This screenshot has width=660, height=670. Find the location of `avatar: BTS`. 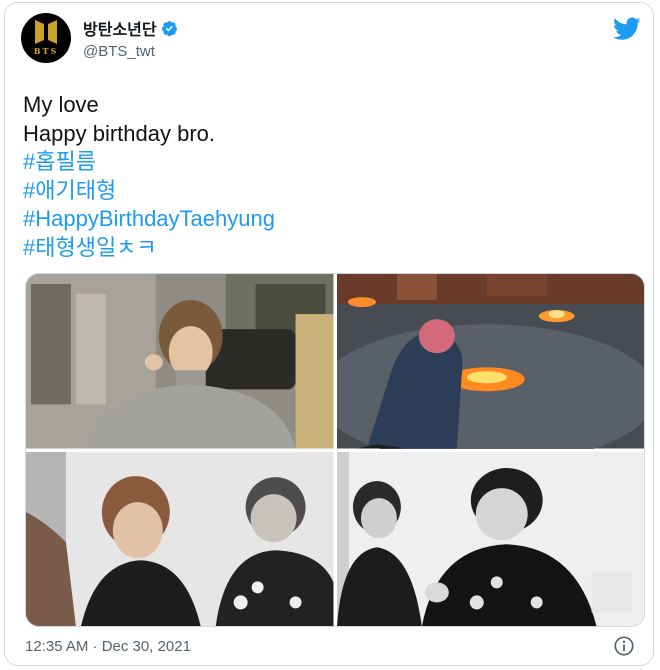

avatar: BTS is located at coordinates (46, 38).